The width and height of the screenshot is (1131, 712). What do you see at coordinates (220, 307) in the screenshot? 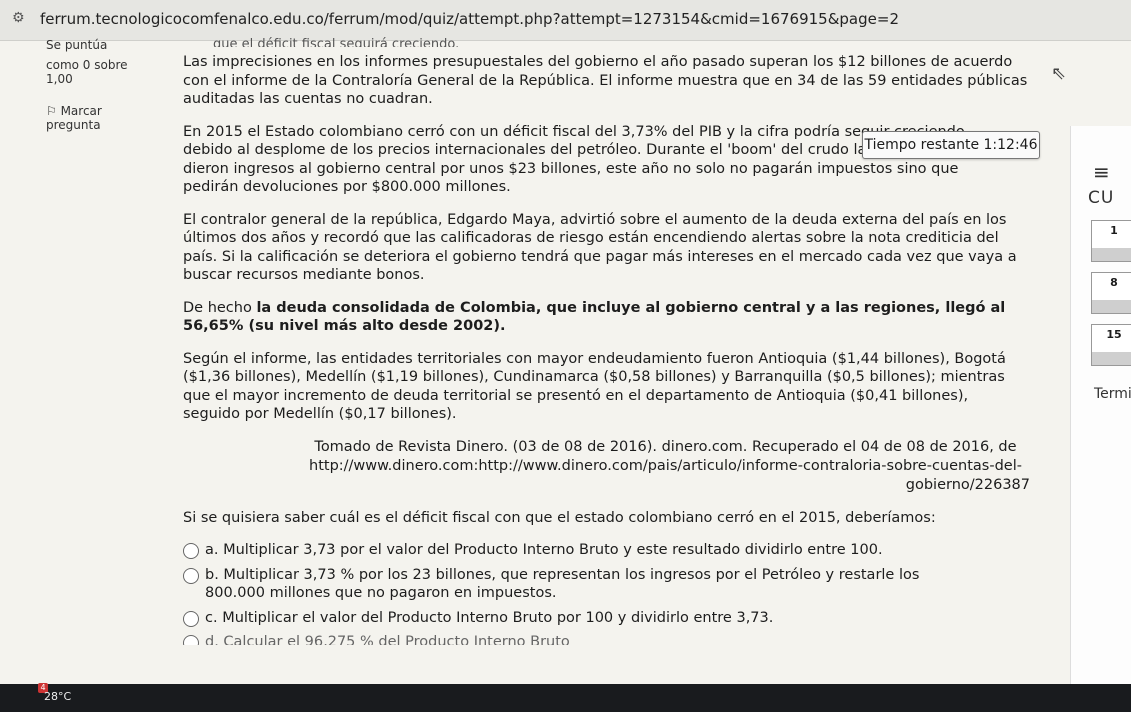
I see `p4-start: De hecho` at bounding box center [220, 307].